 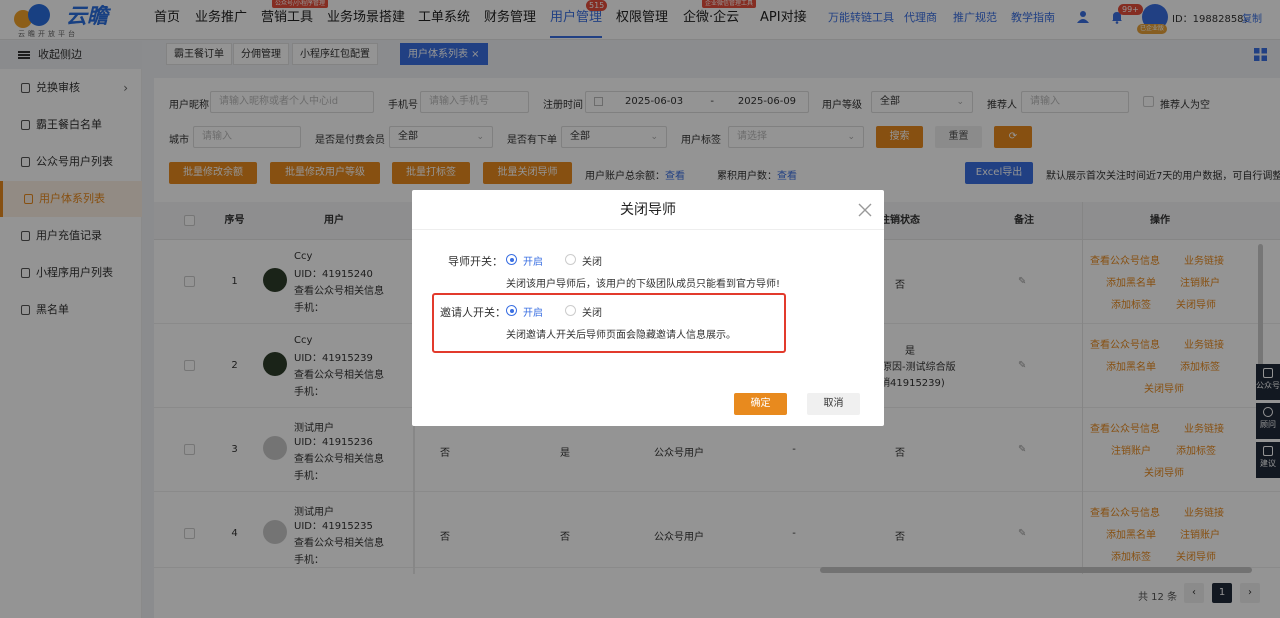 I want to click on inviter-switch-label: 邀请人开关：, so click(x=473, y=312).